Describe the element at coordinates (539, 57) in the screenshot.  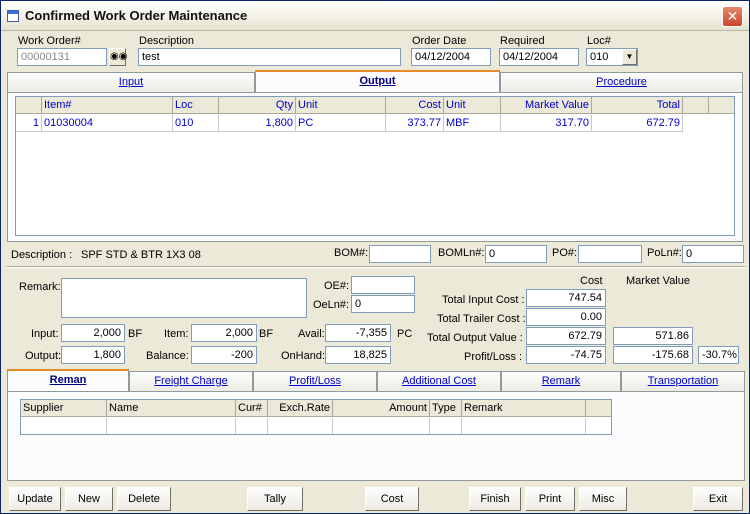
I see `required-date-field: 04/12/2004` at that location.